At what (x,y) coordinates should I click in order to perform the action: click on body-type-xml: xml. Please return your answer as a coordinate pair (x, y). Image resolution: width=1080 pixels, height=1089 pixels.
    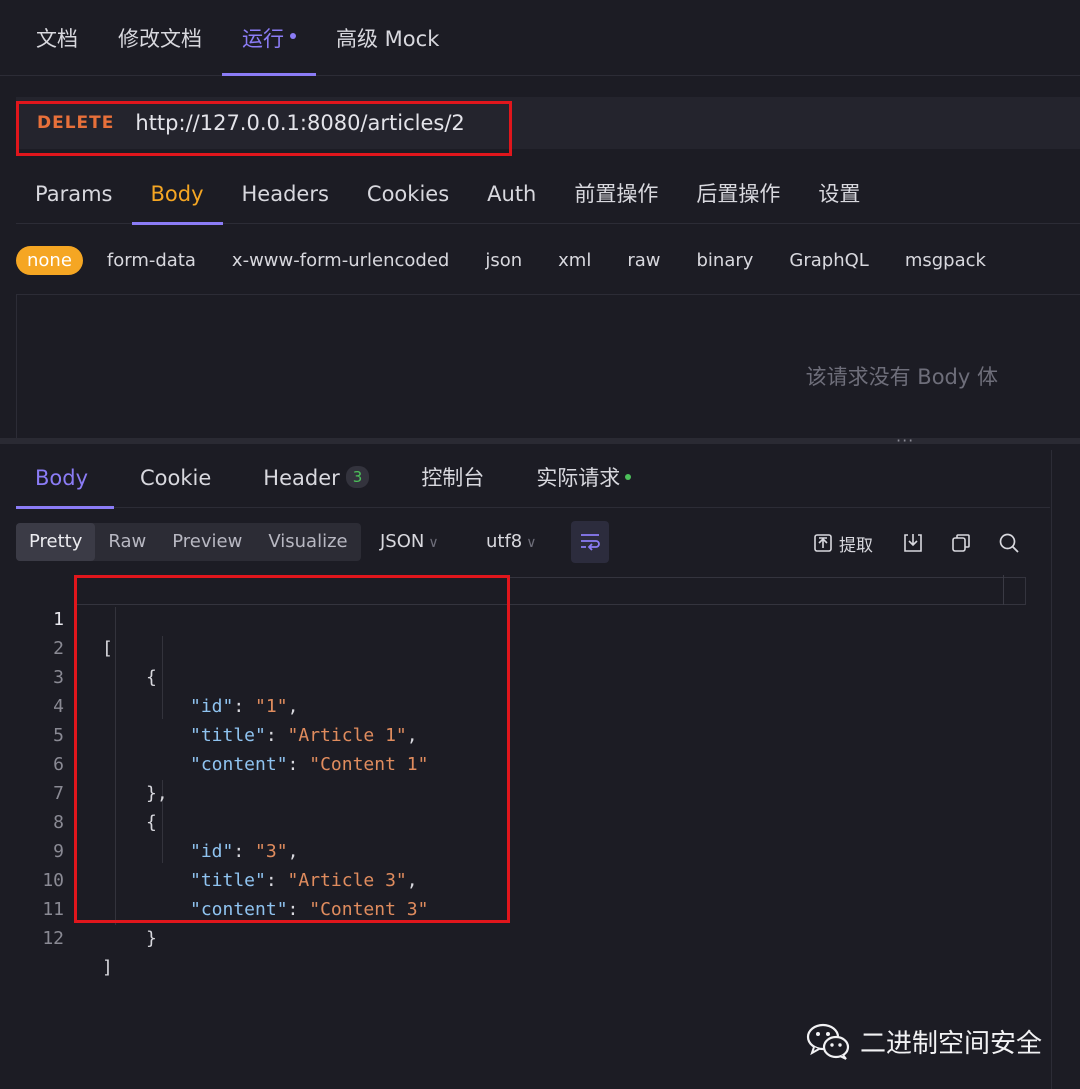
    Looking at the image, I should click on (574, 260).